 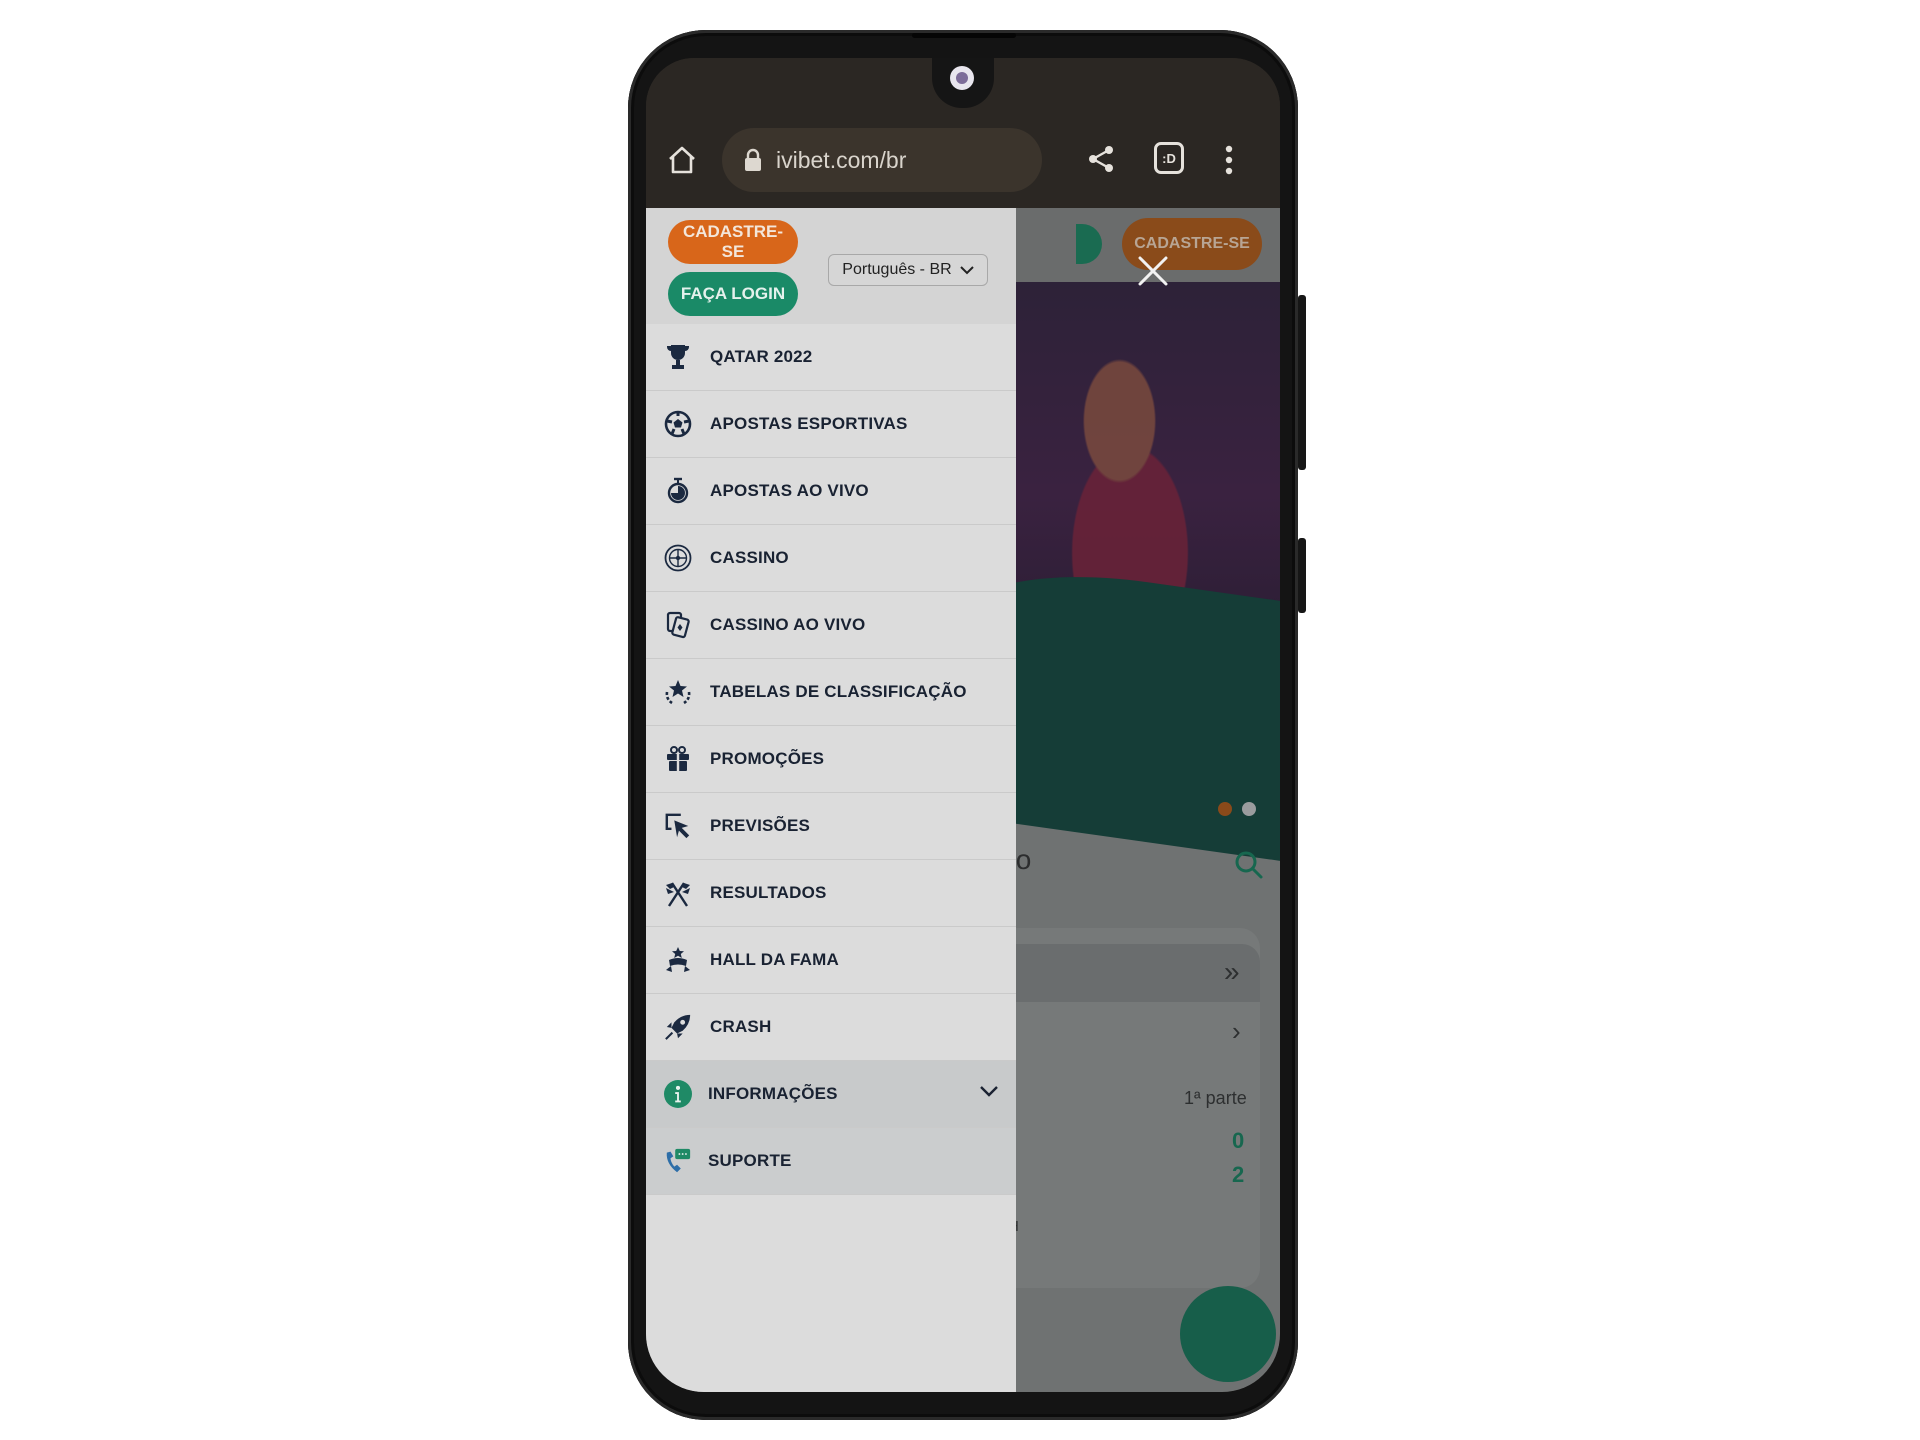 I want to click on podium-star-icon, so click(x=678, y=960).